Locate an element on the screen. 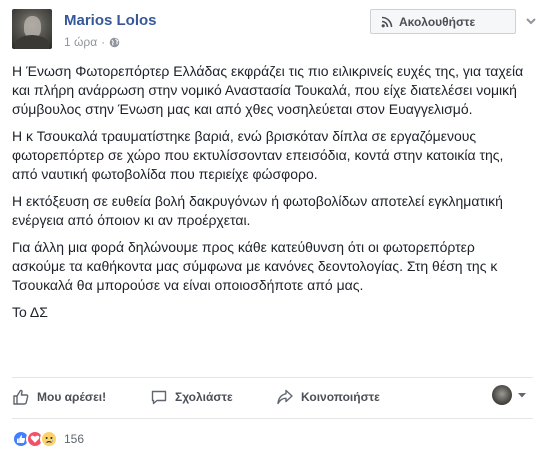 The height and width of the screenshot is (465, 545). page-voice-selector is located at coordinates (509, 395).